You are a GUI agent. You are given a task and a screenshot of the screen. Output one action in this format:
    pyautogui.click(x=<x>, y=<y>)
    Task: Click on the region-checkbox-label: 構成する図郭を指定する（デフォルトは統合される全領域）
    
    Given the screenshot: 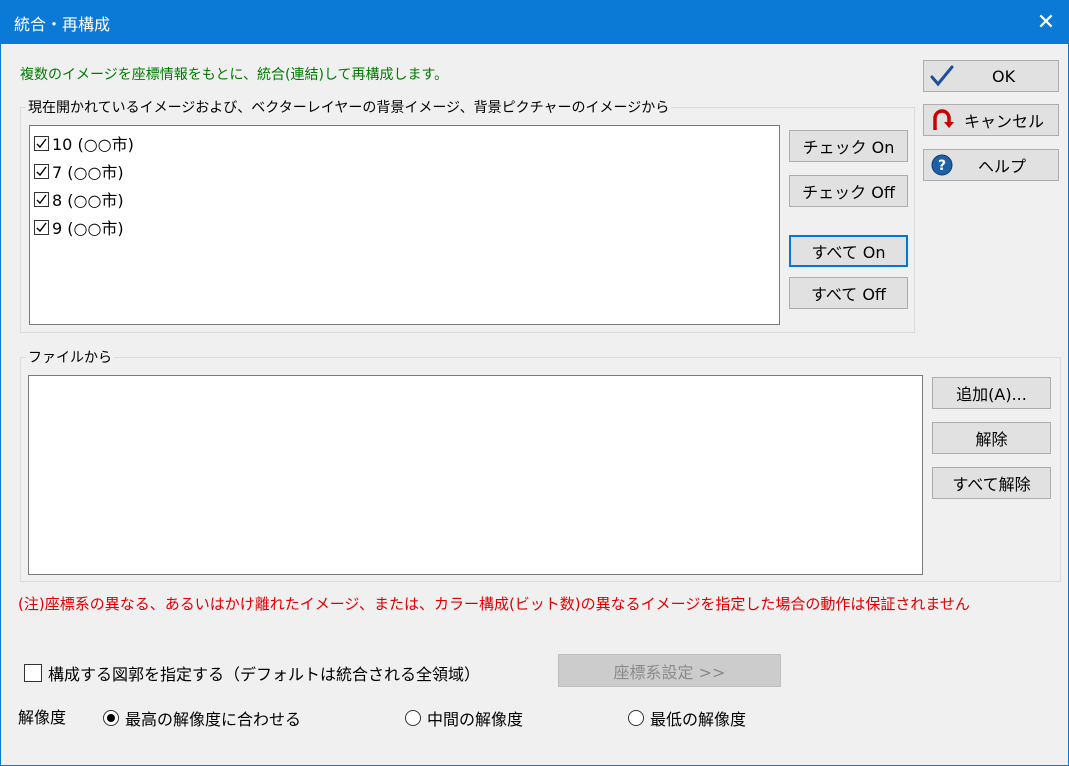 What is the action you would take?
    pyautogui.click(x=264, y=674)
    